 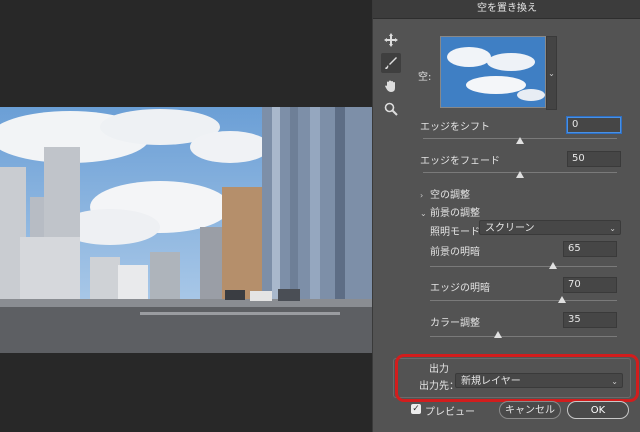 What do you see at coordinates (562, 299) in the screenshot?
I see `edge-lighting-slider` at bounding box center [562, 299].